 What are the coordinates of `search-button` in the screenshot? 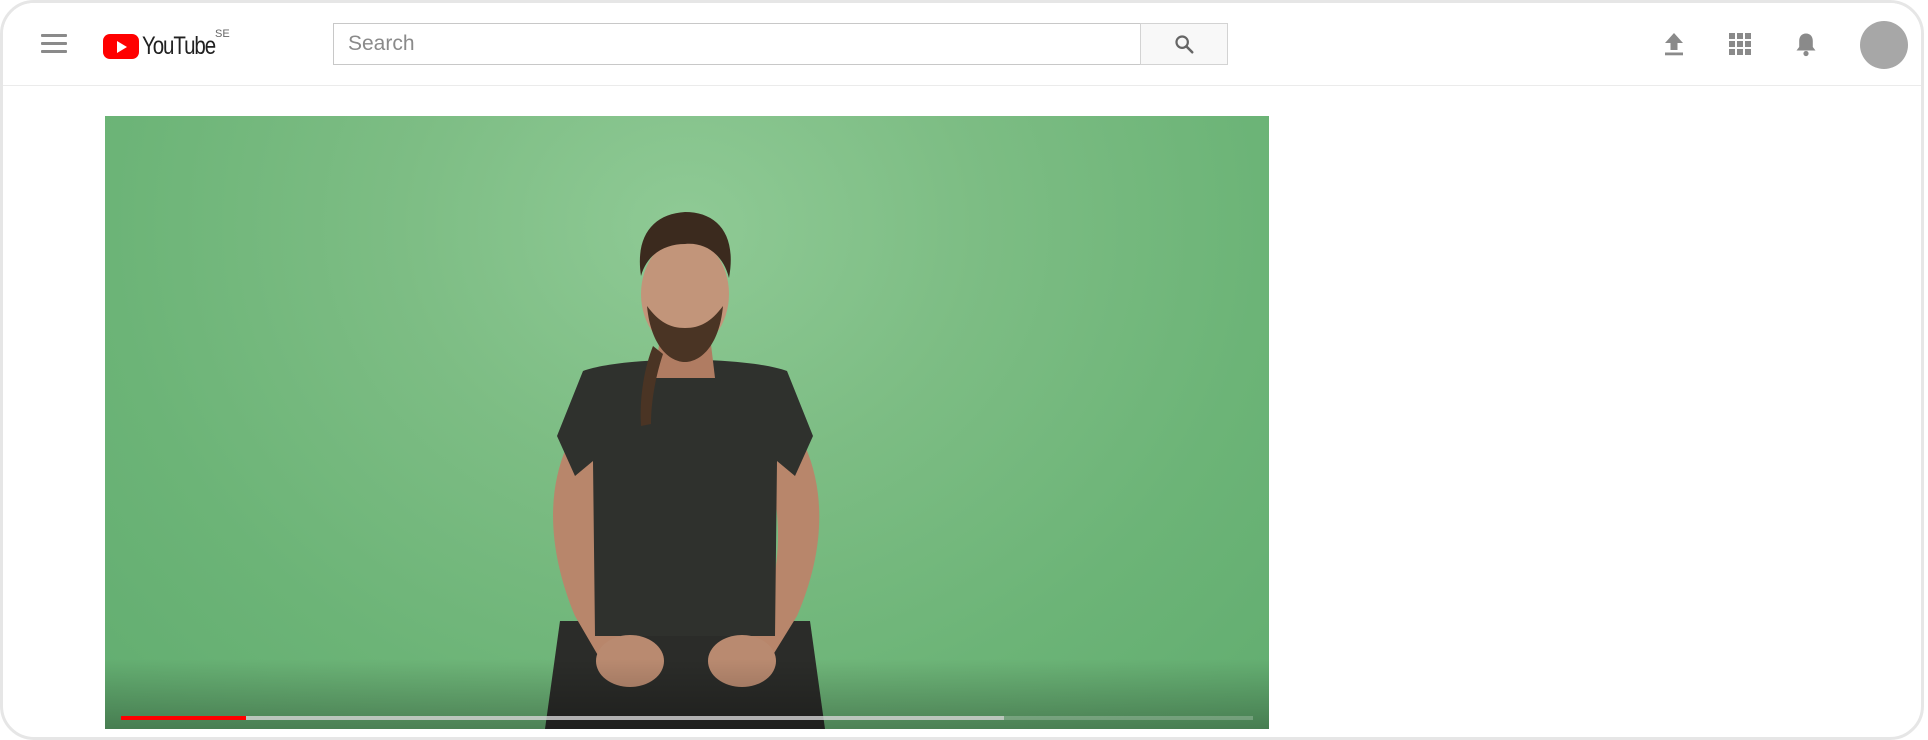 It's located at (1184, 44).